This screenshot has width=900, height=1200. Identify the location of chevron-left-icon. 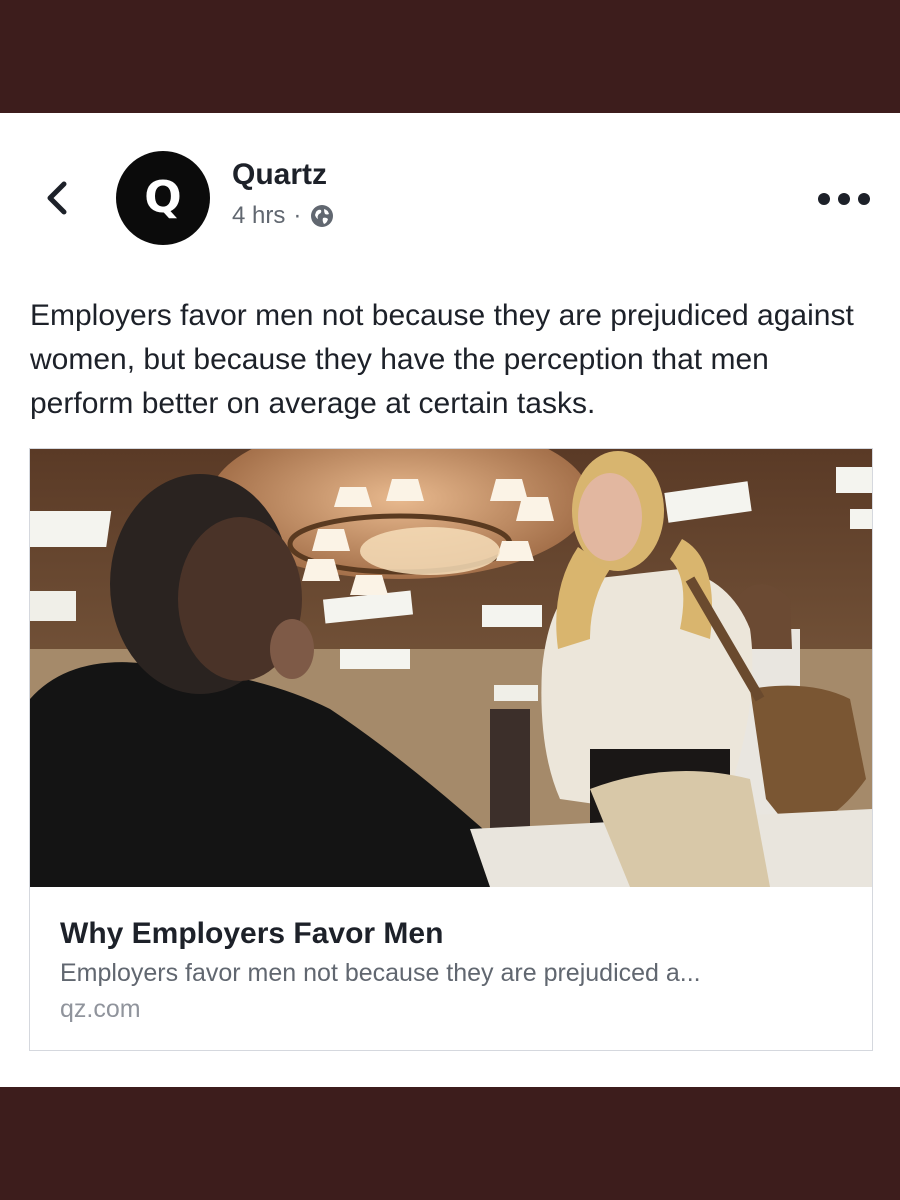
(57, 198).